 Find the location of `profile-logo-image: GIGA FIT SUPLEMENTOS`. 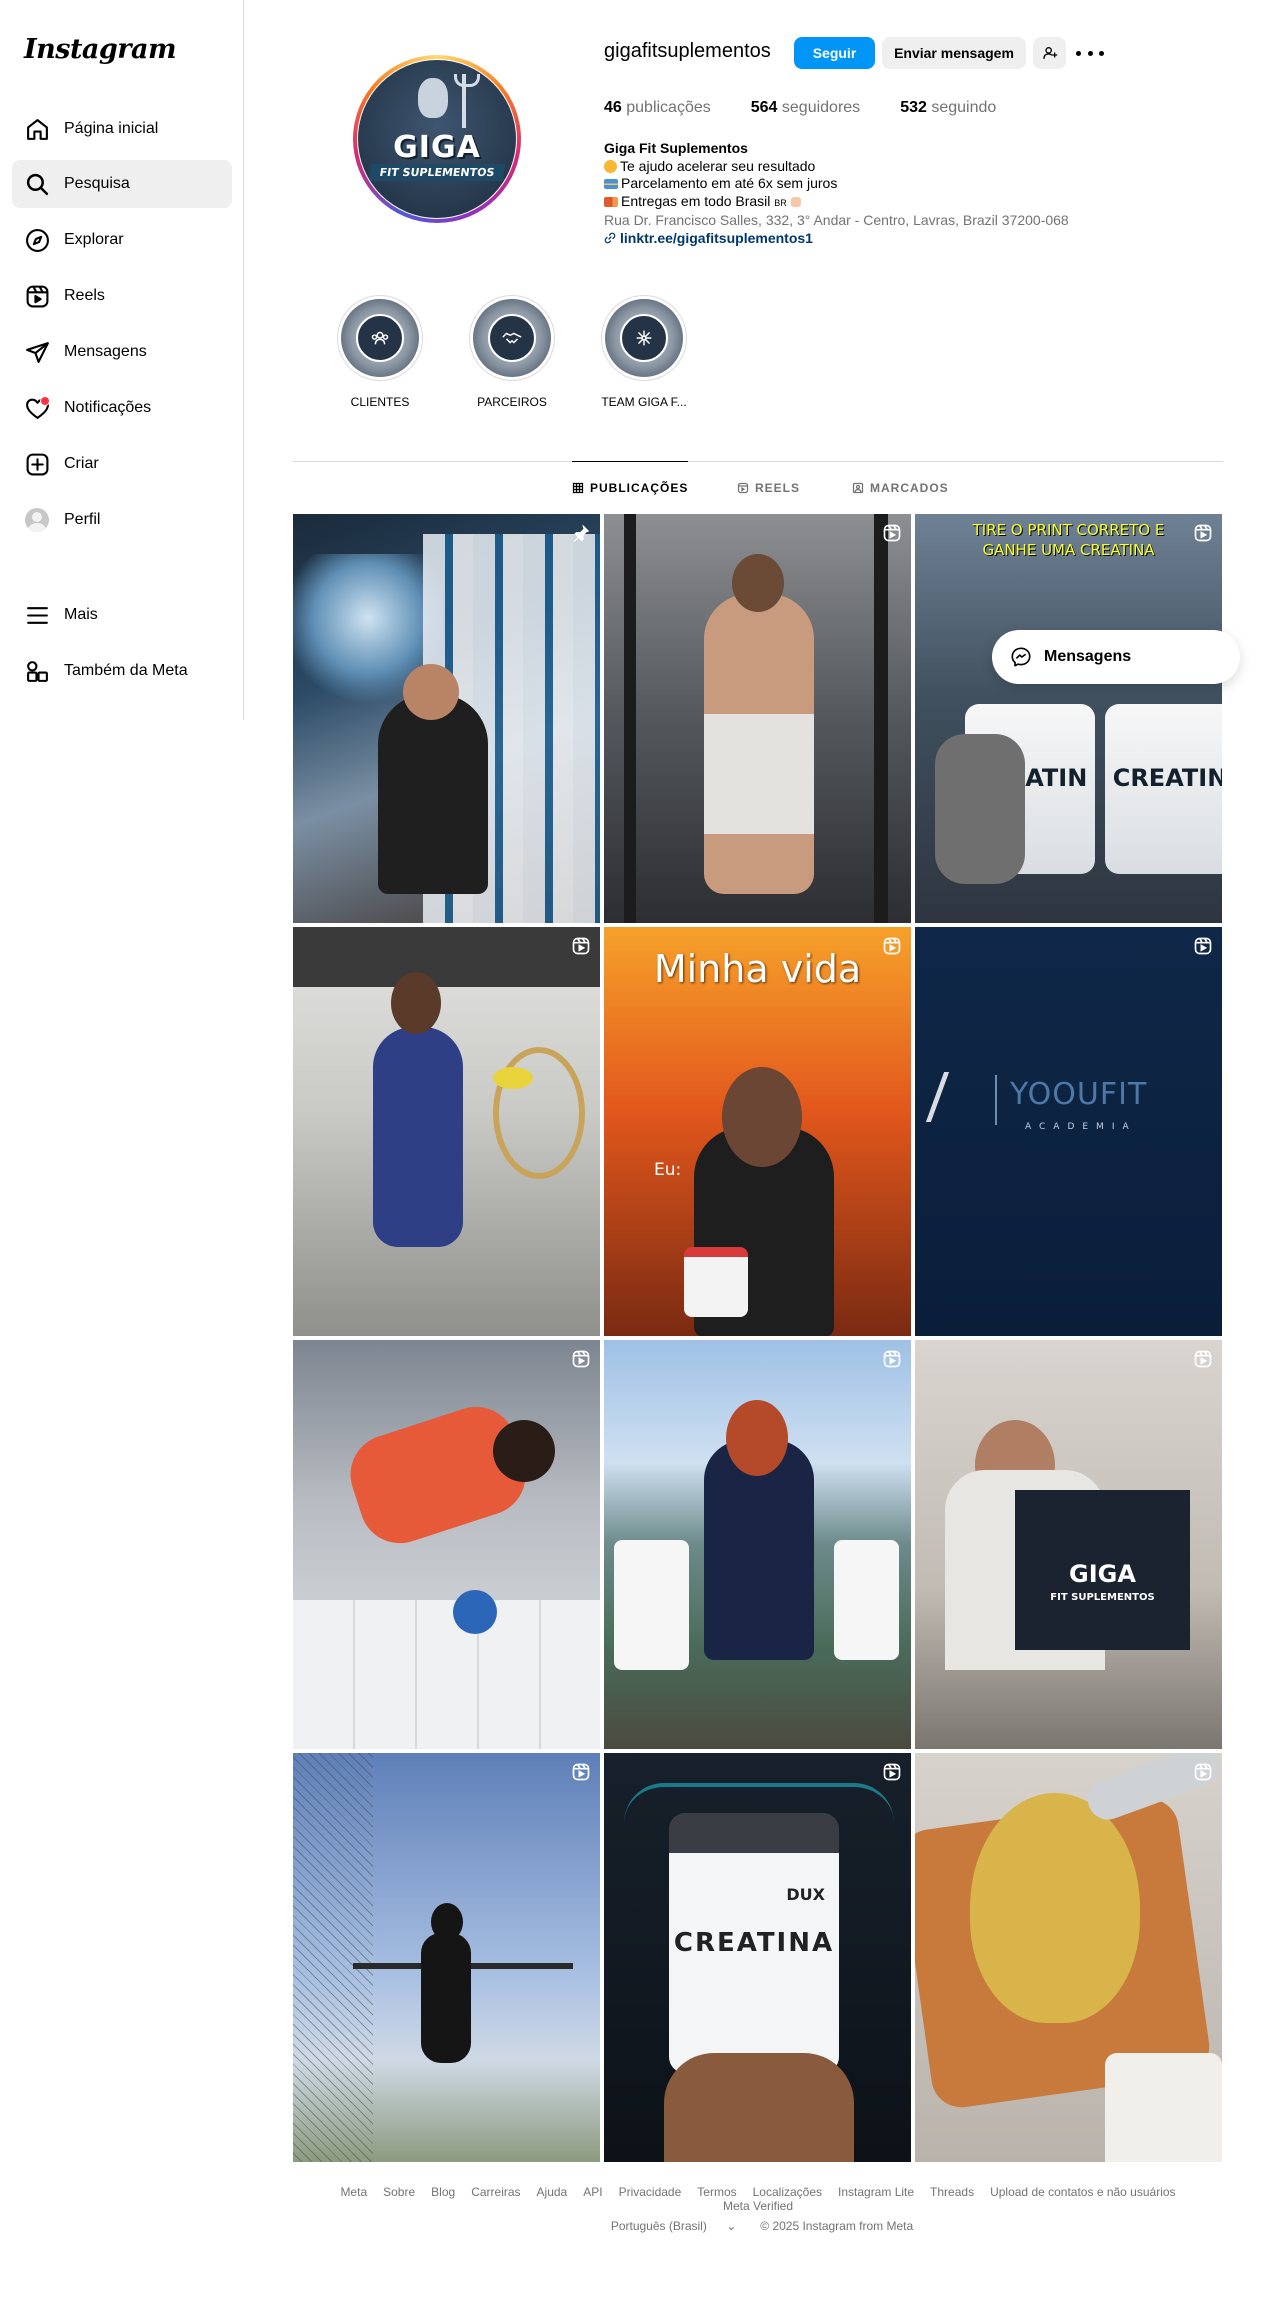

profile-logo-image: GIGA FIT SUPLEMENTOS is located at coordinates (437, 139).